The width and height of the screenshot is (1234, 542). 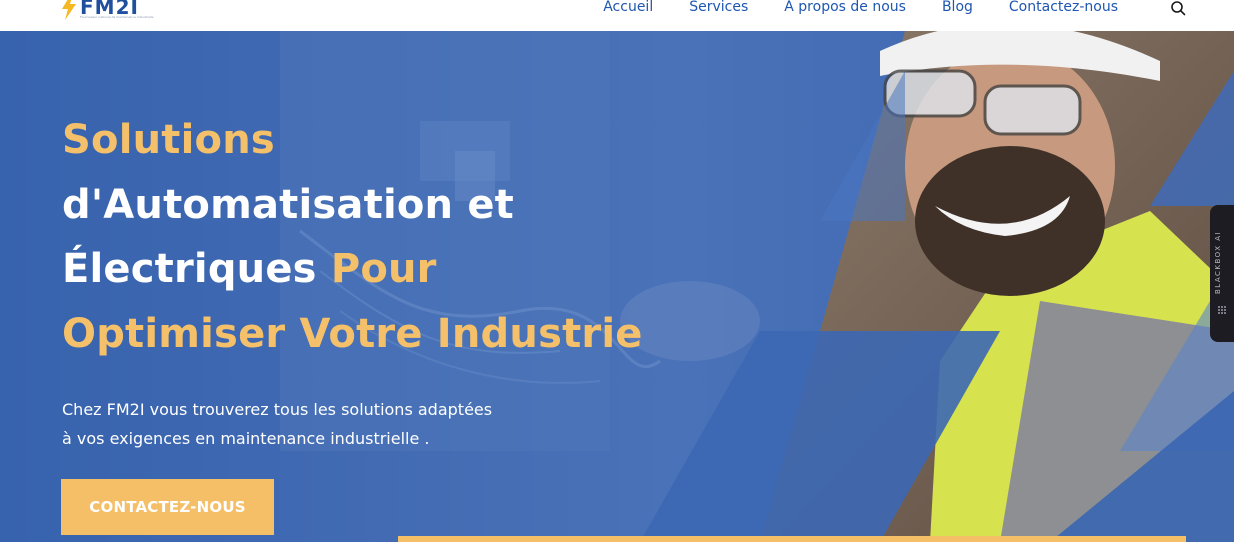 What do you see at coordinates (628, 8) in the screenshot?
I see `nav-item-accueil: Accueil` at bounding box center [628, 8].